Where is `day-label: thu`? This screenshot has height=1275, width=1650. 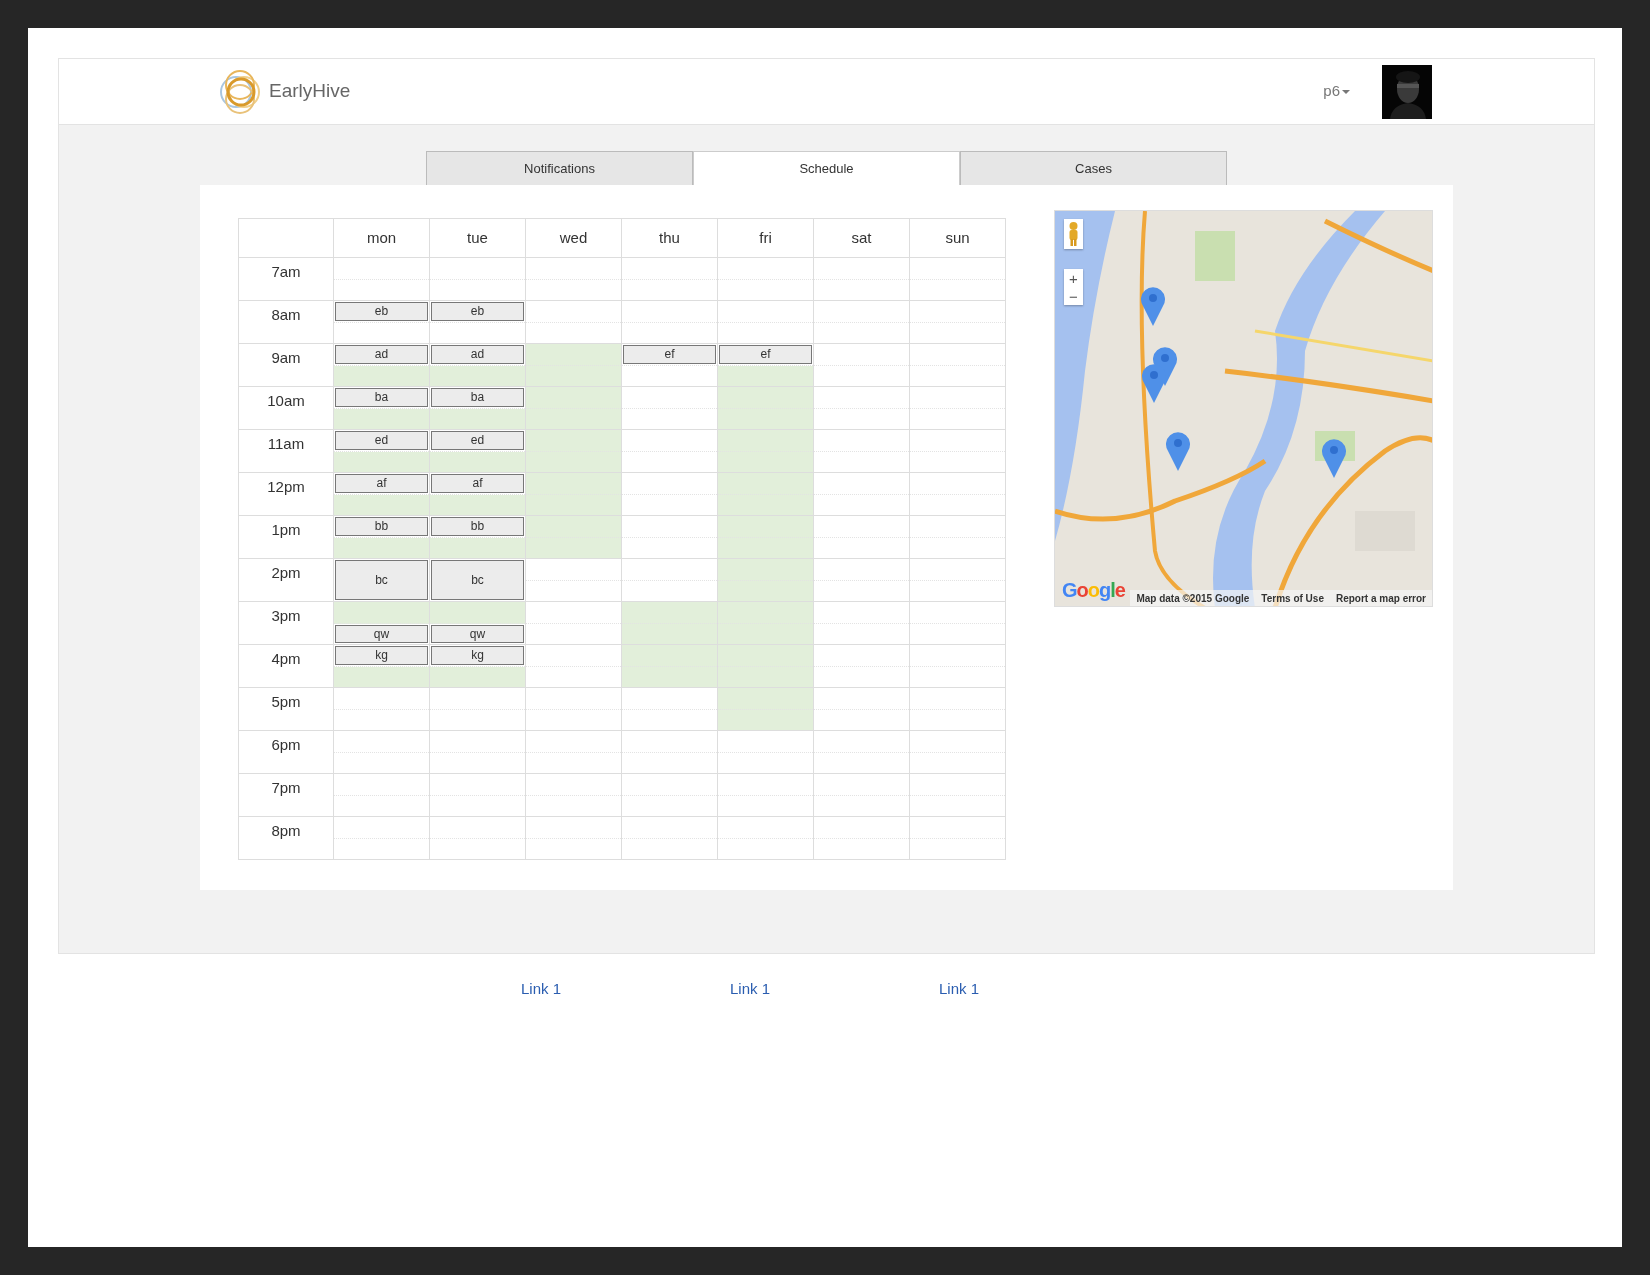
day-label: thu is located at coordinates (669, 237).